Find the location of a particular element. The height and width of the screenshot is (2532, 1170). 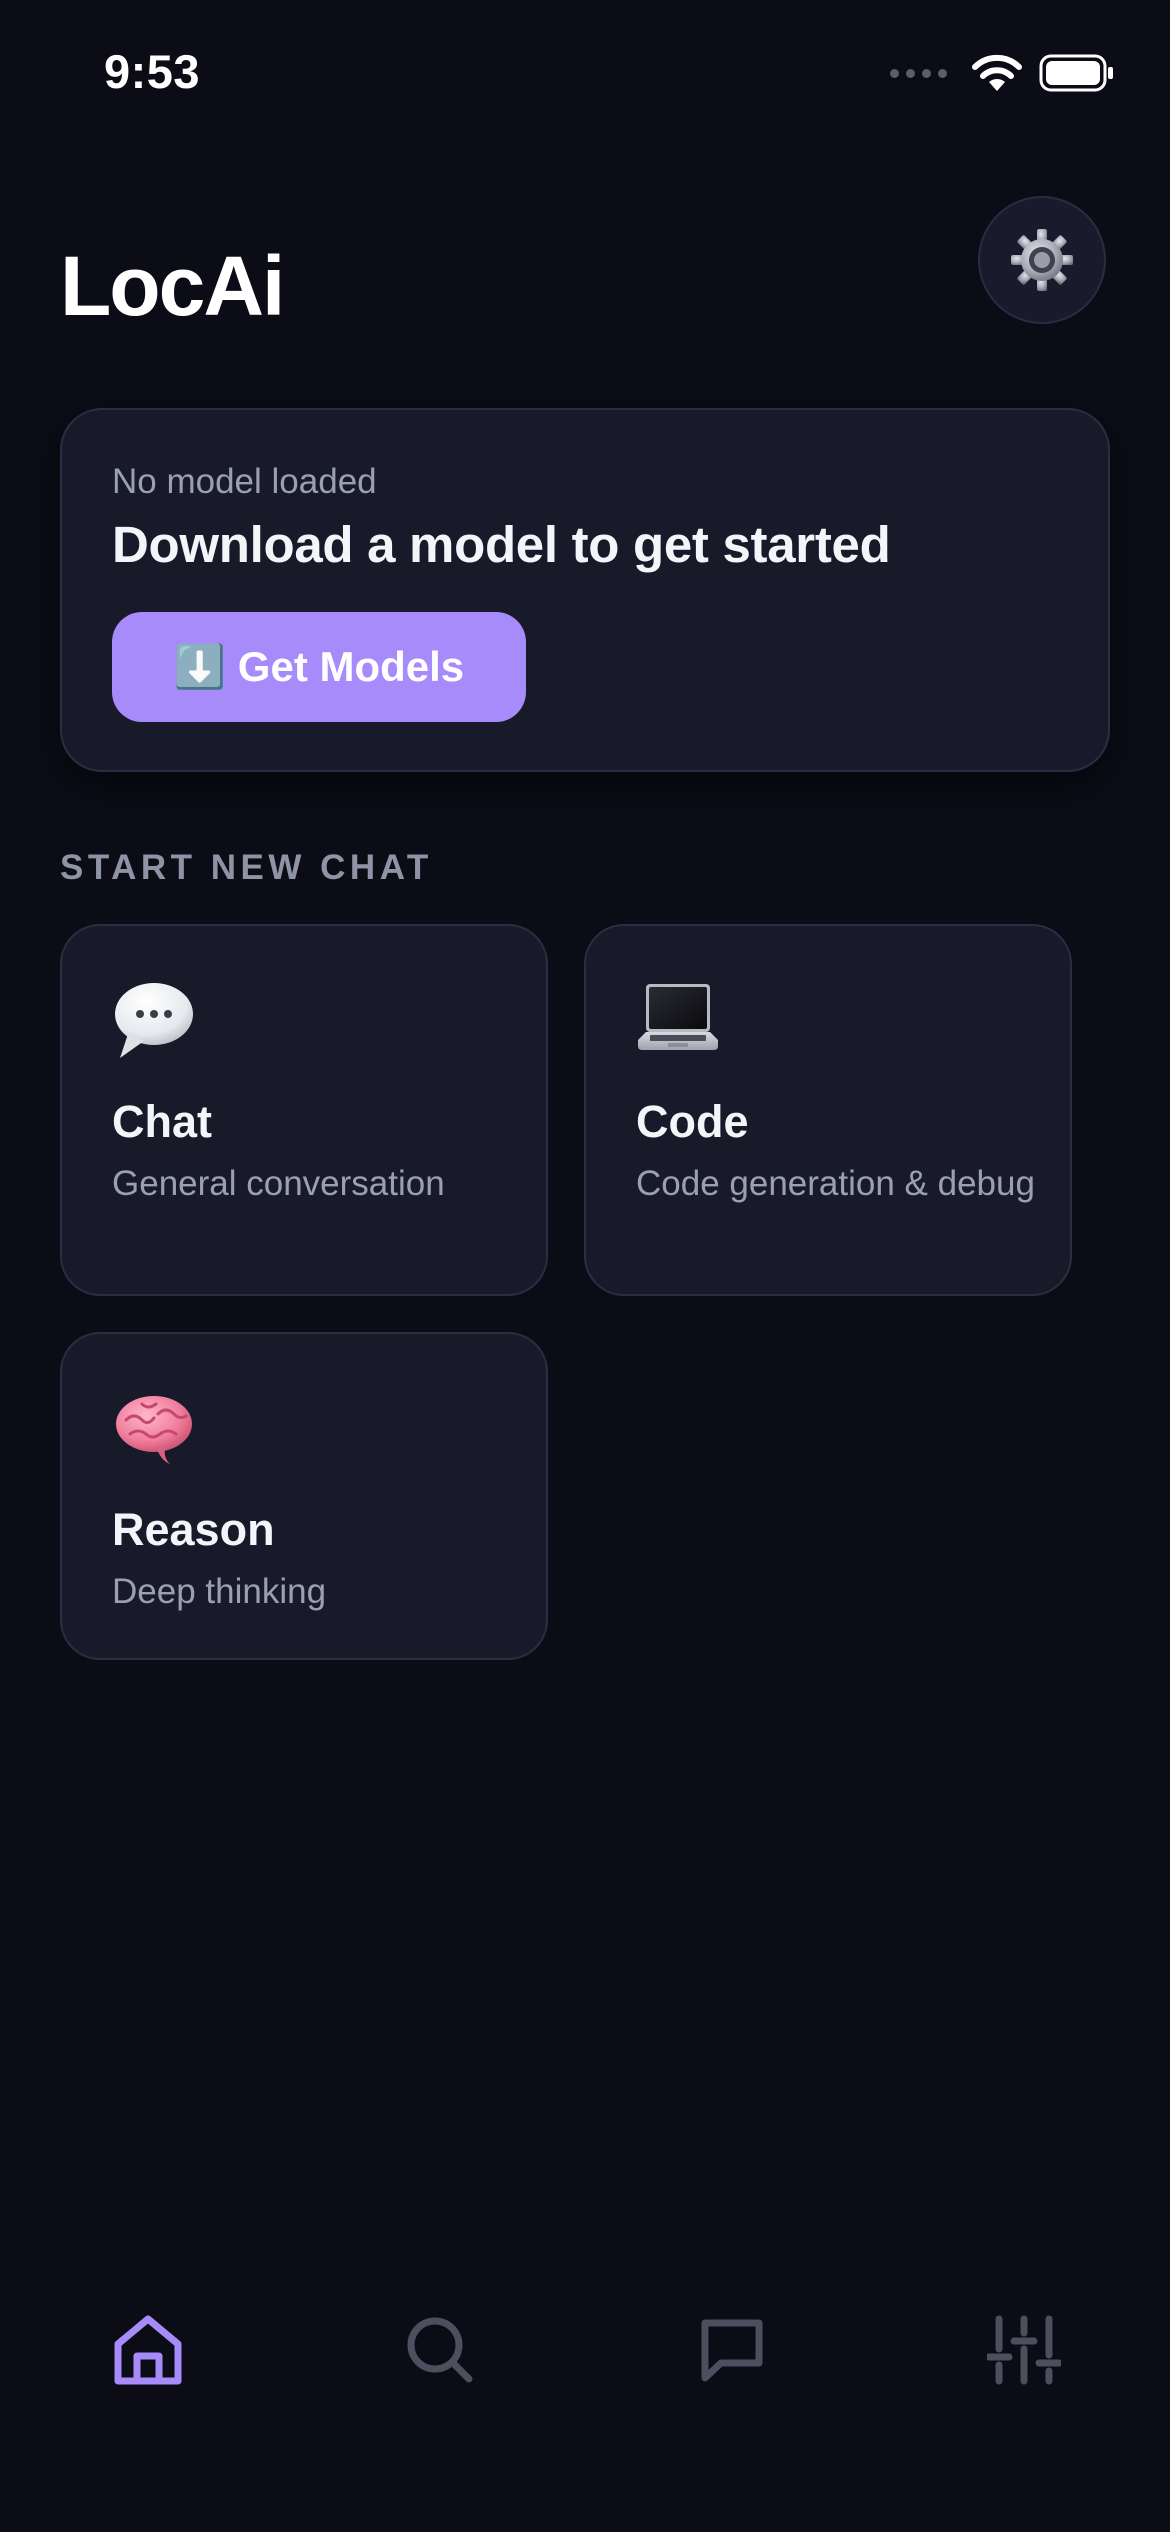

tab-settings is located at coordinates (1024, 2350).